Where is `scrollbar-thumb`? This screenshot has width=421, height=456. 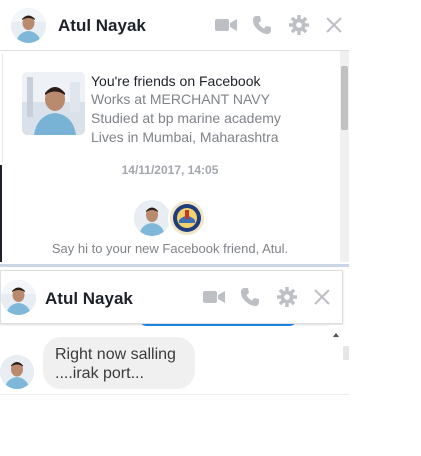 scrollbar-thumb is located at coordinates (344, 98).